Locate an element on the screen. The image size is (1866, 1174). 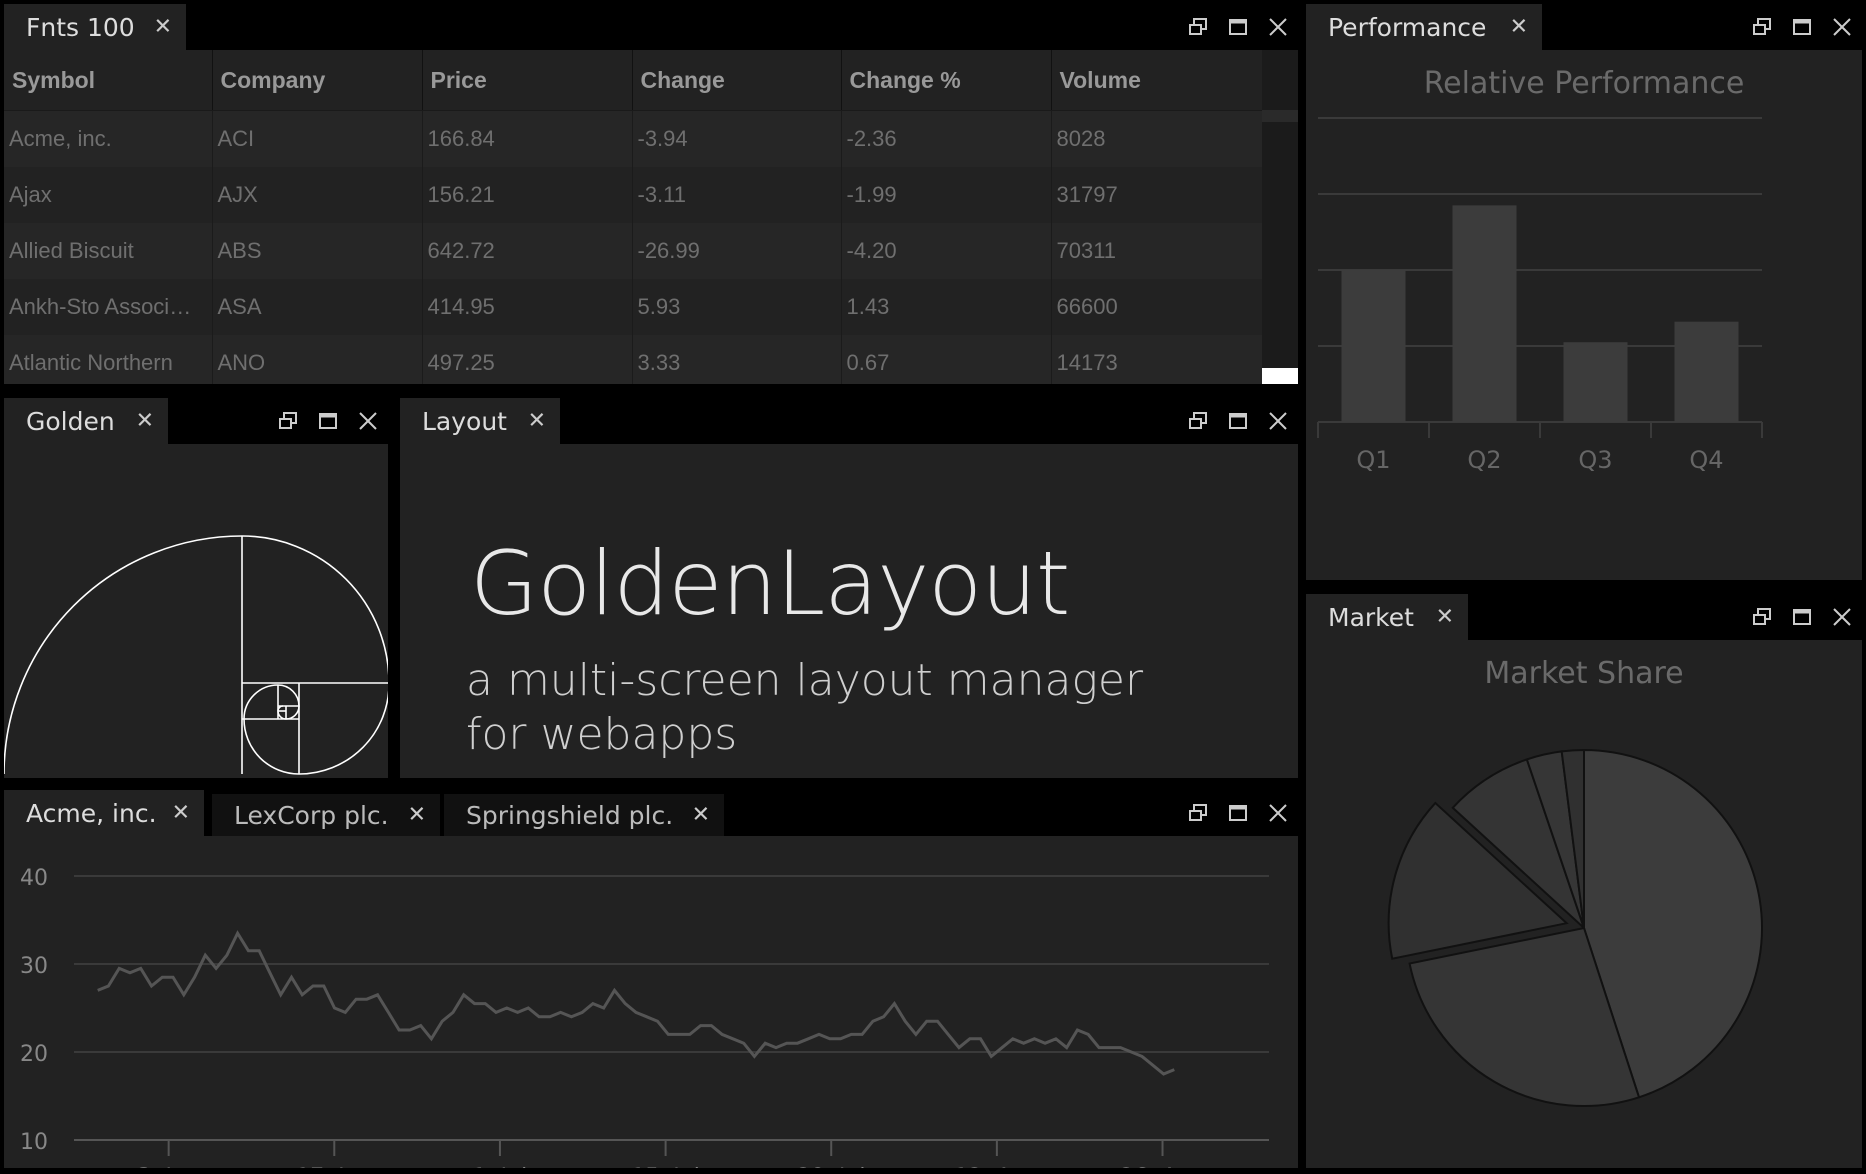
column-header: Company is located at coordinates (317, 80).